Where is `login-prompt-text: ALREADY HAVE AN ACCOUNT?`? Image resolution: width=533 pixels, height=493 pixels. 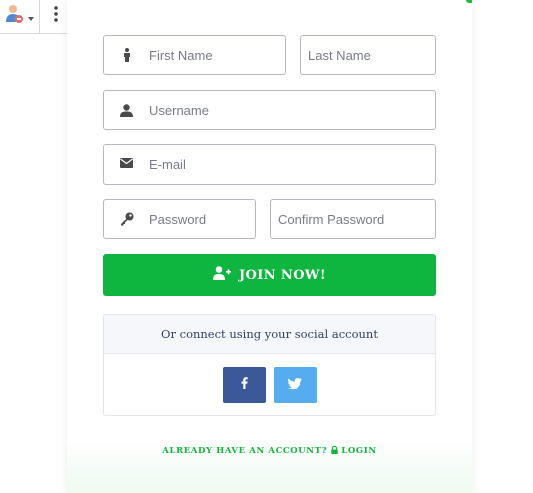 login-prompt-text: ALREADY HAVE AN ACCOUNT? is located at coordinates (245, 451).